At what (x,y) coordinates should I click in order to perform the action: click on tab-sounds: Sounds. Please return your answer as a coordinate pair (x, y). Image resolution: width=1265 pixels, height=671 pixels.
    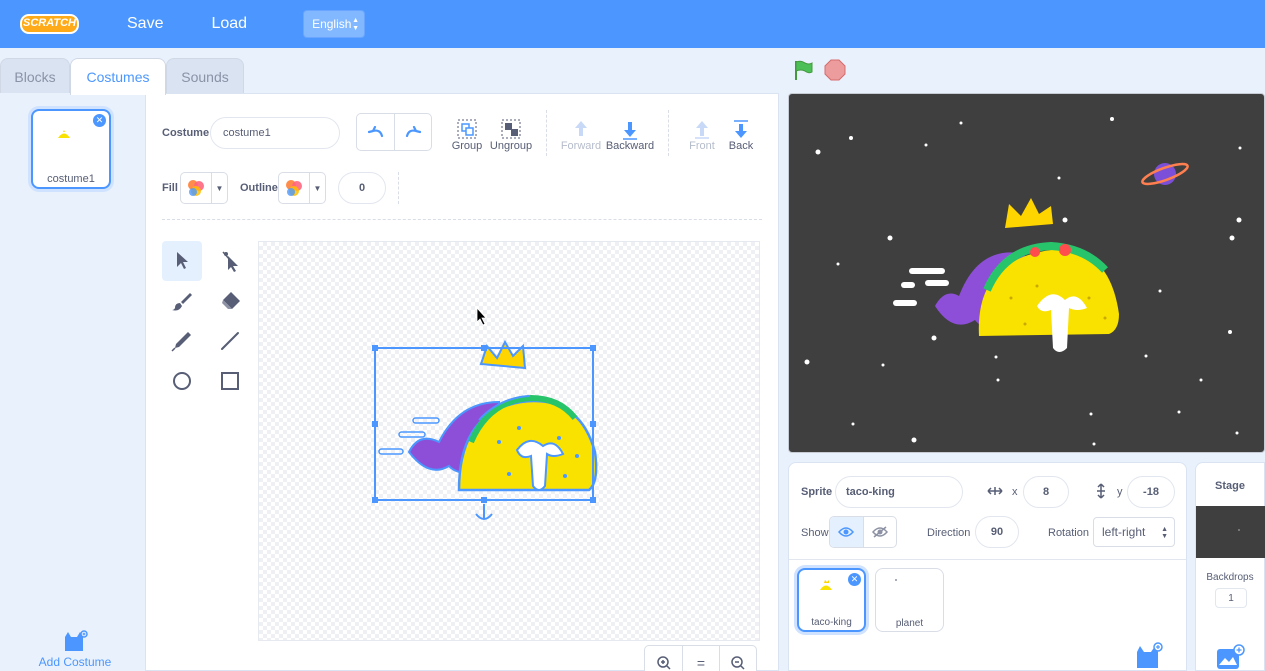
    Looking at the image, I should click on (205, 76).